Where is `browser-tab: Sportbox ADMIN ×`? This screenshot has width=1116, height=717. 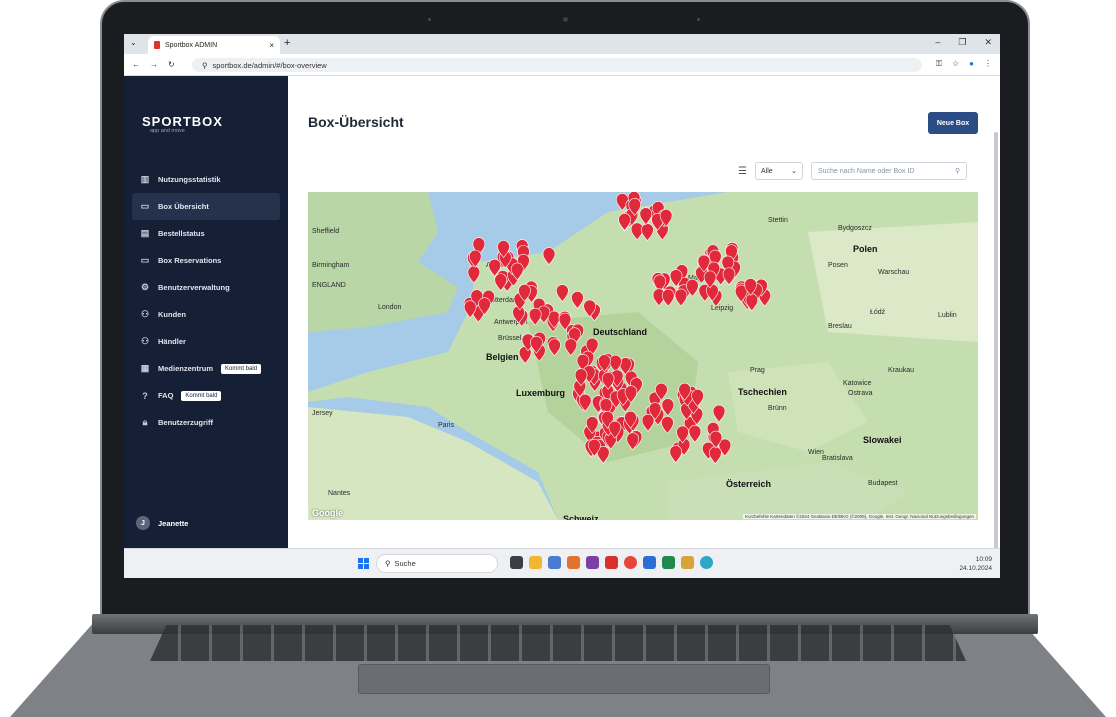
browser-tab: Sportbox ADMIN × is located at coordinates (214, 45).